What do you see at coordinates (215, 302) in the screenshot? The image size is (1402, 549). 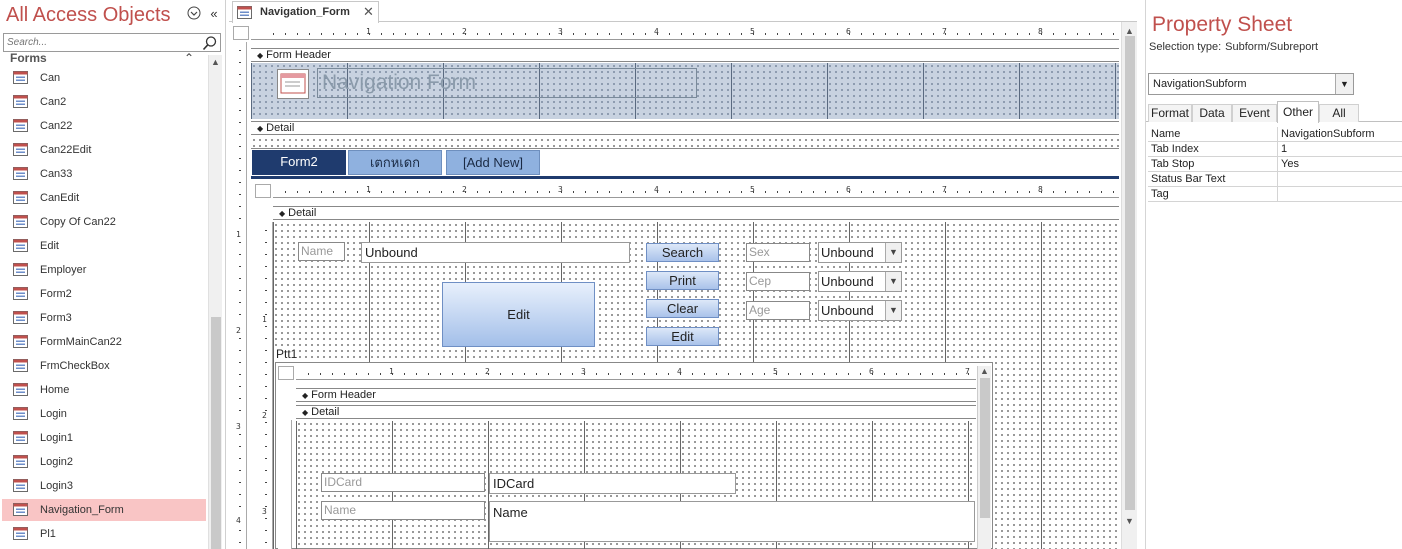 I see `nav-pane-scrollbar: ▲` at bounding box center [215, 302].